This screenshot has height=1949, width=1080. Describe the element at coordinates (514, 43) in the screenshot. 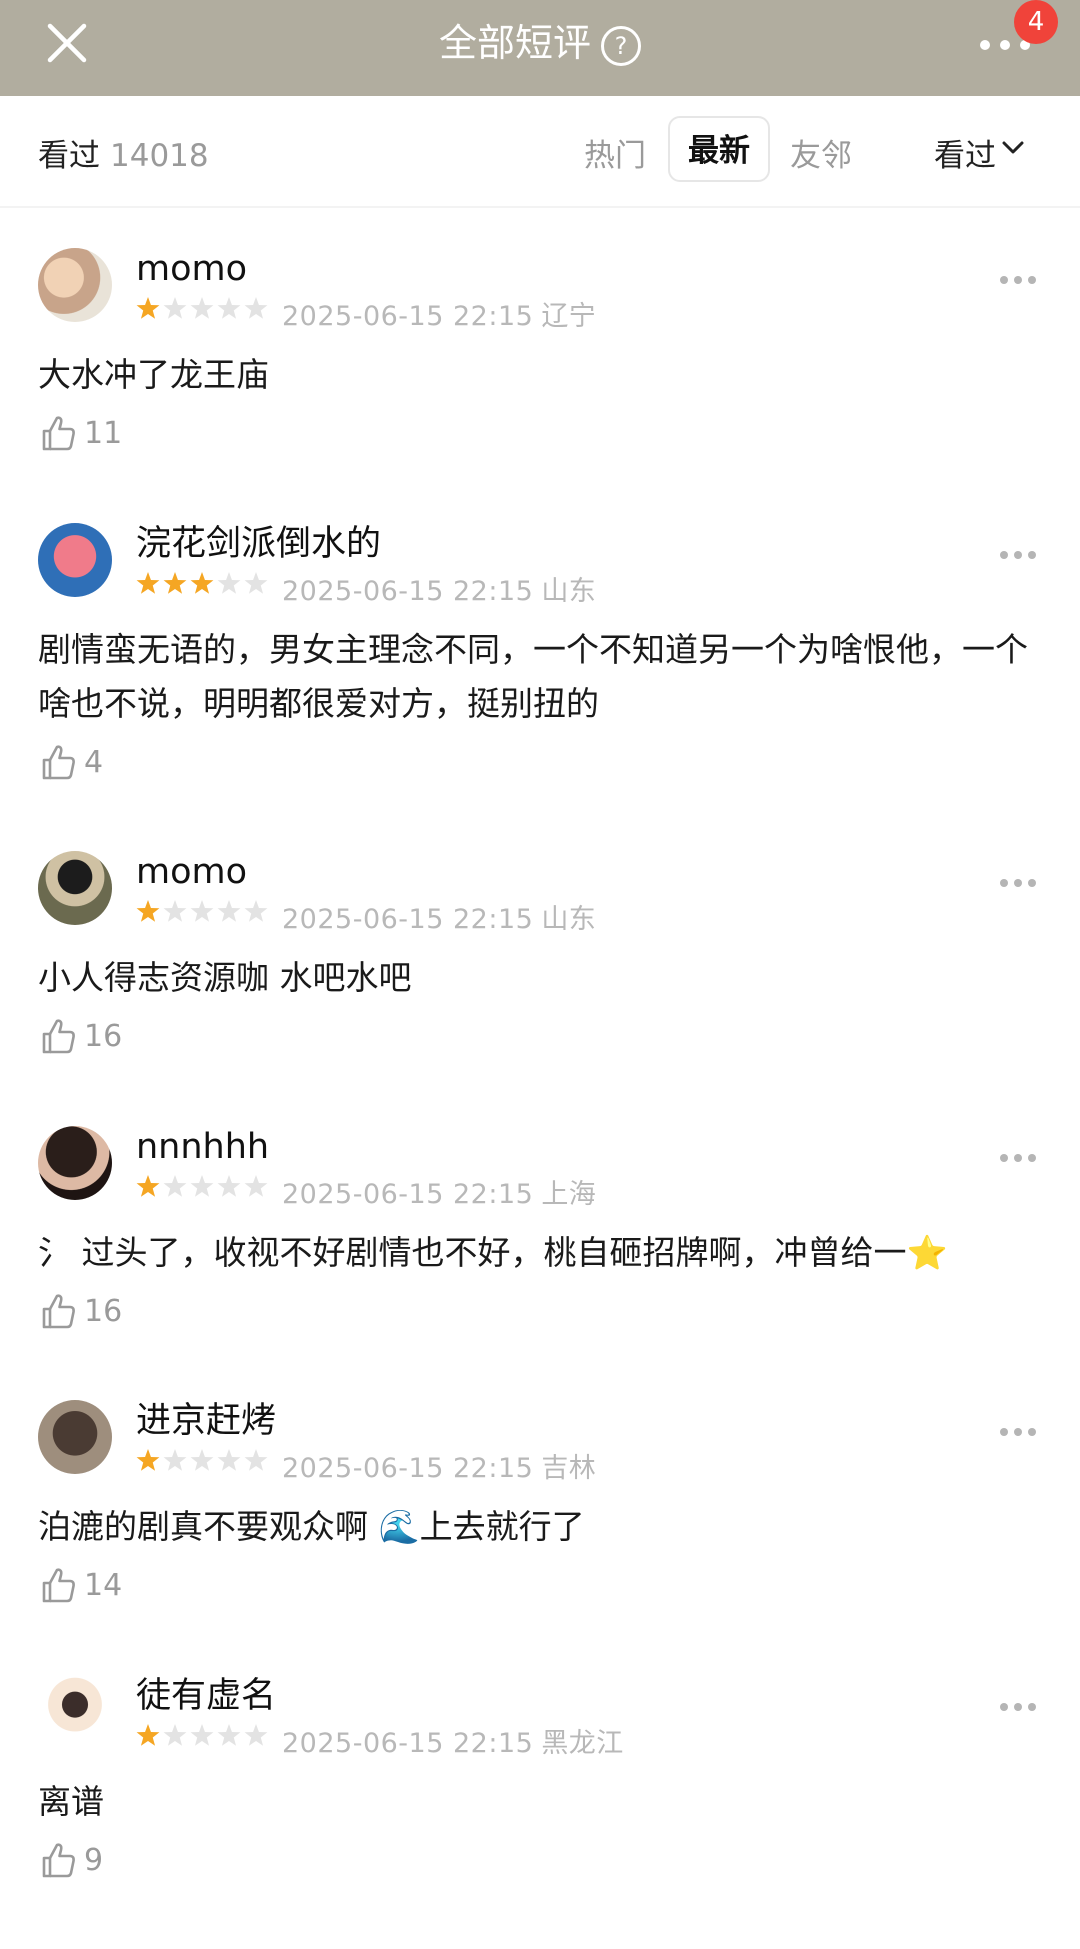

I see `page-title: 全部短评` at that location.